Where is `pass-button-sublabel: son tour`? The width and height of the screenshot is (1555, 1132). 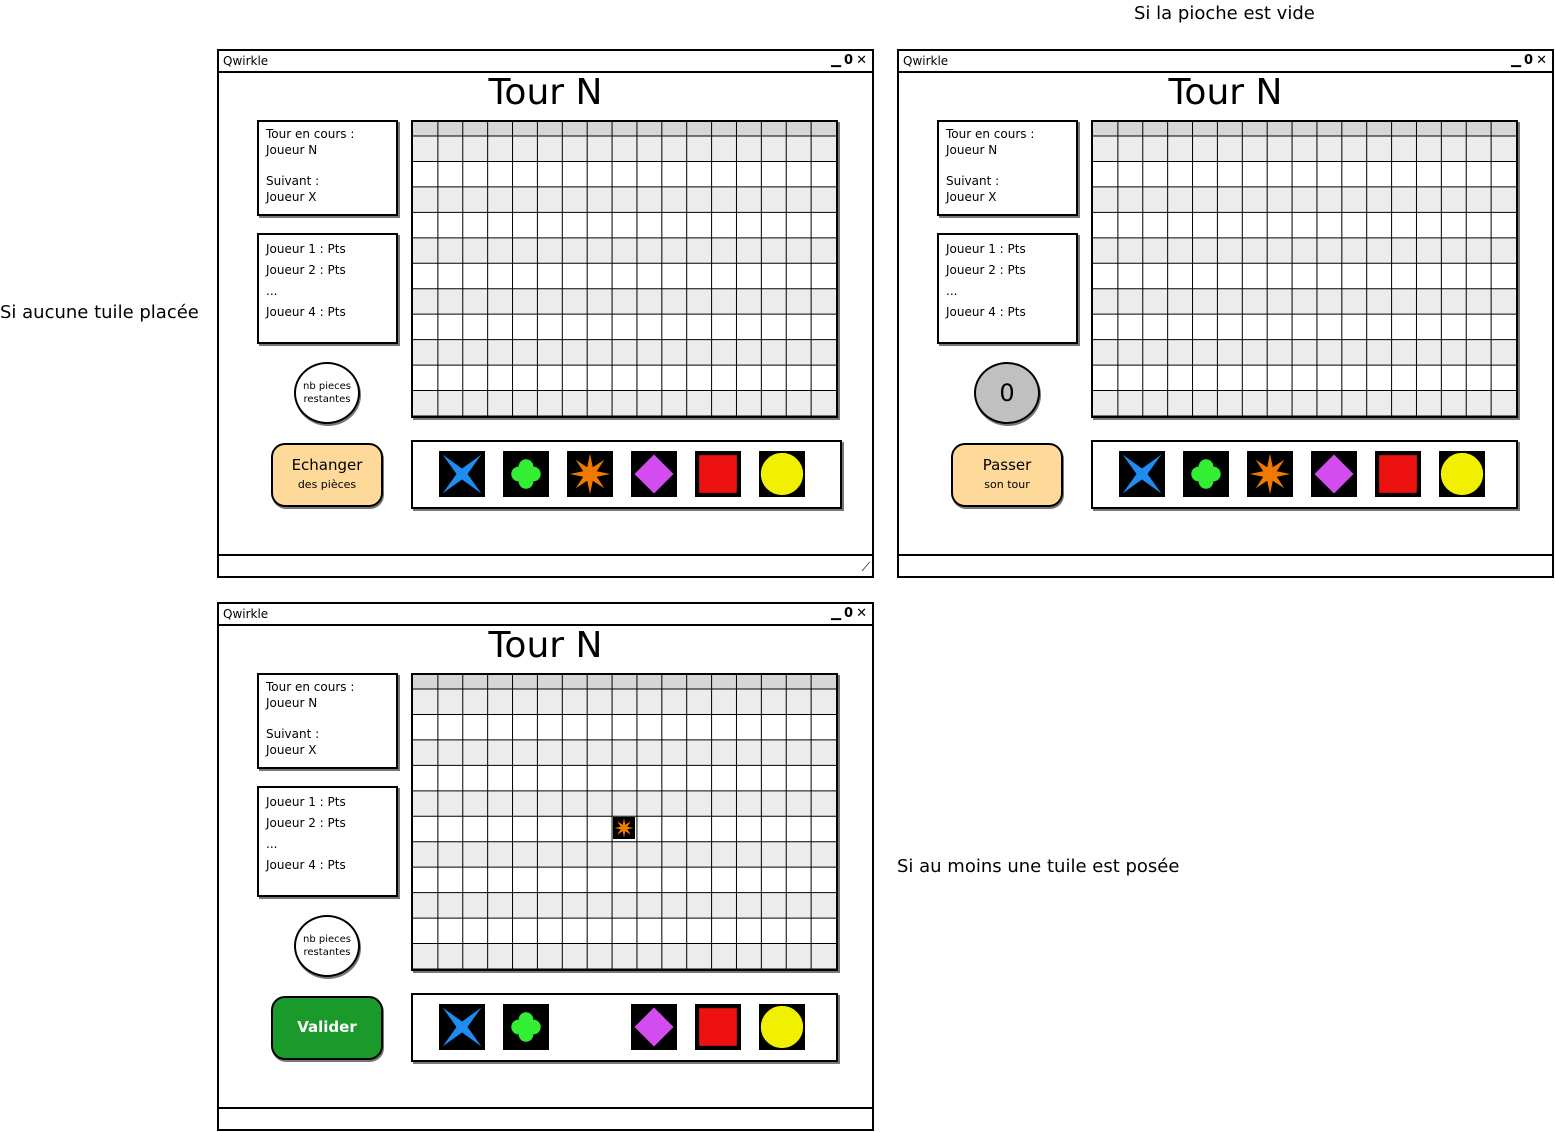 pass-button-sublabel: son tour is located at coordinates (1007, 484).